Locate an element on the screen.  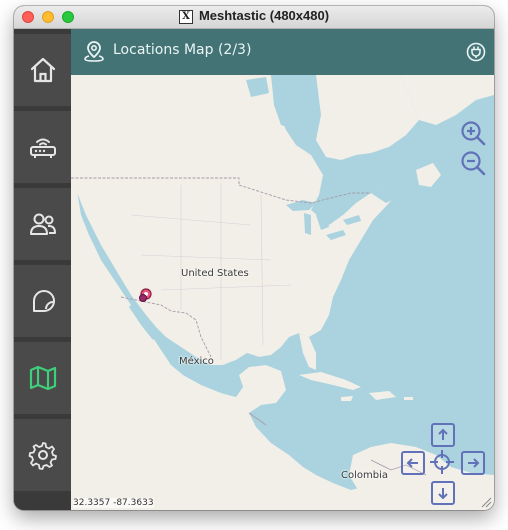
nav-home is located at coordinates (42, 70).